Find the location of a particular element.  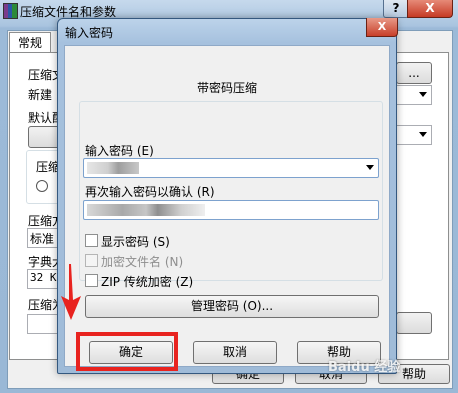

archive-name-dropdown is located at coordinates (414, 95).